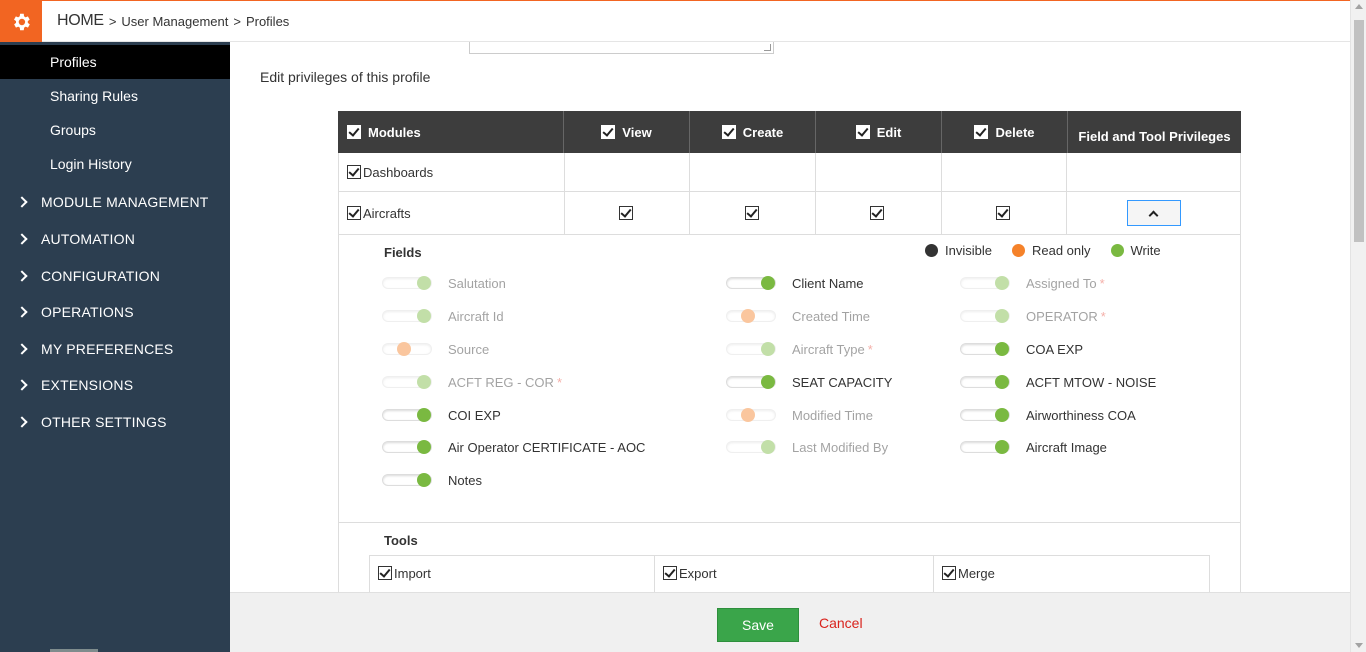  What do you see at coordinates (385, 573) in the screenshot?
I see `tool-checkbox-import` at bounding box center [385, 573].